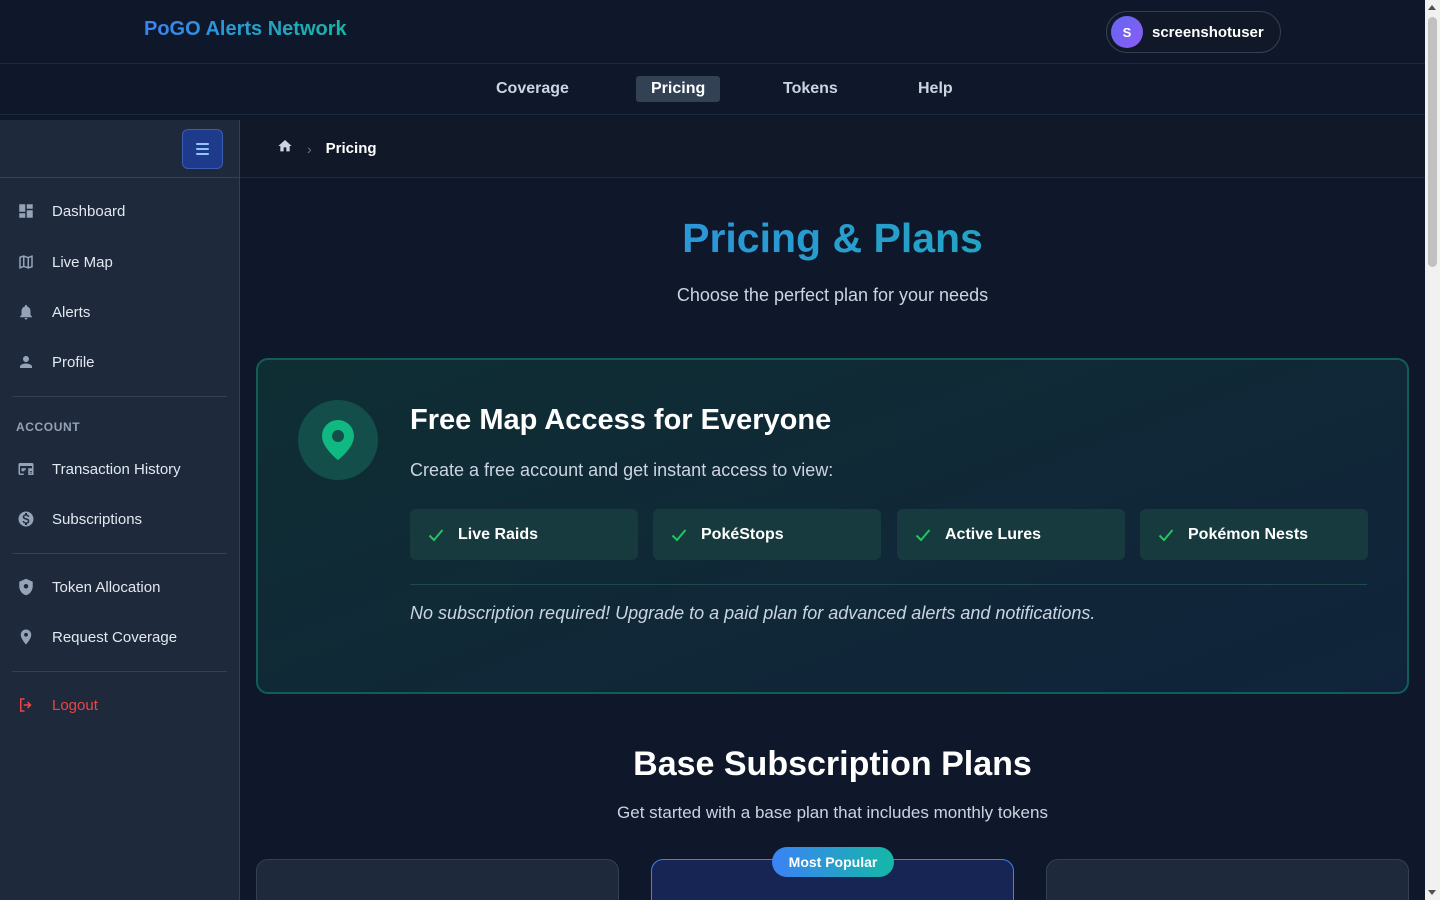  What do you see at coordinates (832, 149) in the screenshot?
I see `breadcrumb: › Pricing` at bounding box center [832, 149].